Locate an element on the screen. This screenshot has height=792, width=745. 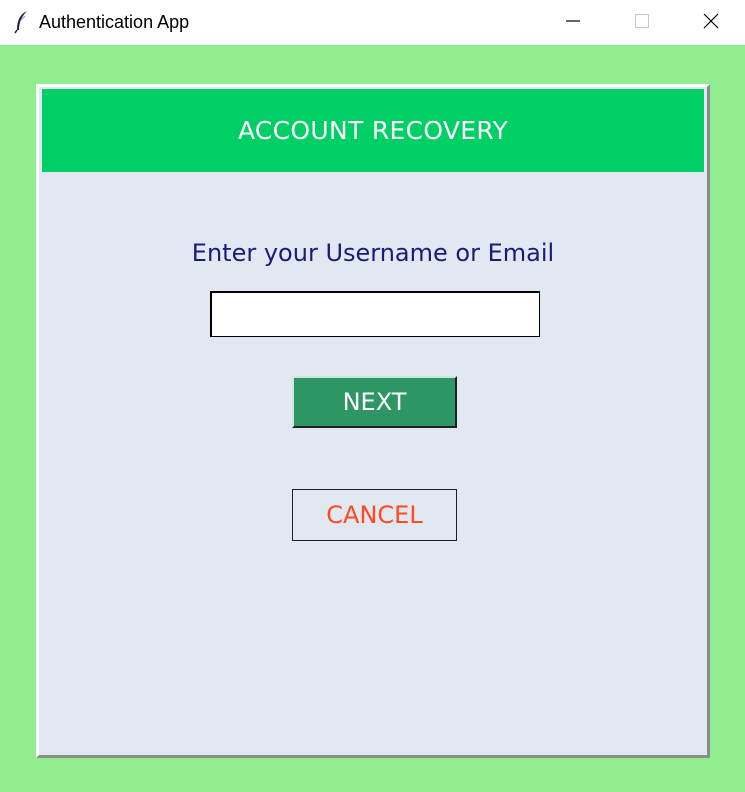
window-title: Authentication App is located at coordinates (114, 22).